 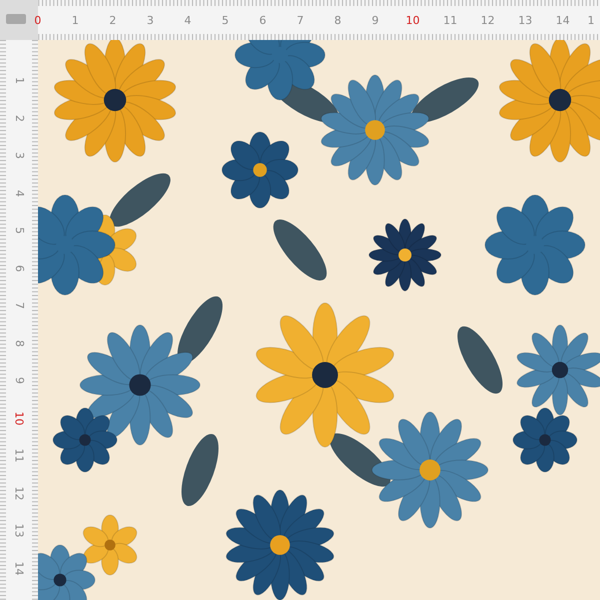 I want to click on ruler-number: 0, so click(x=38, y=20).